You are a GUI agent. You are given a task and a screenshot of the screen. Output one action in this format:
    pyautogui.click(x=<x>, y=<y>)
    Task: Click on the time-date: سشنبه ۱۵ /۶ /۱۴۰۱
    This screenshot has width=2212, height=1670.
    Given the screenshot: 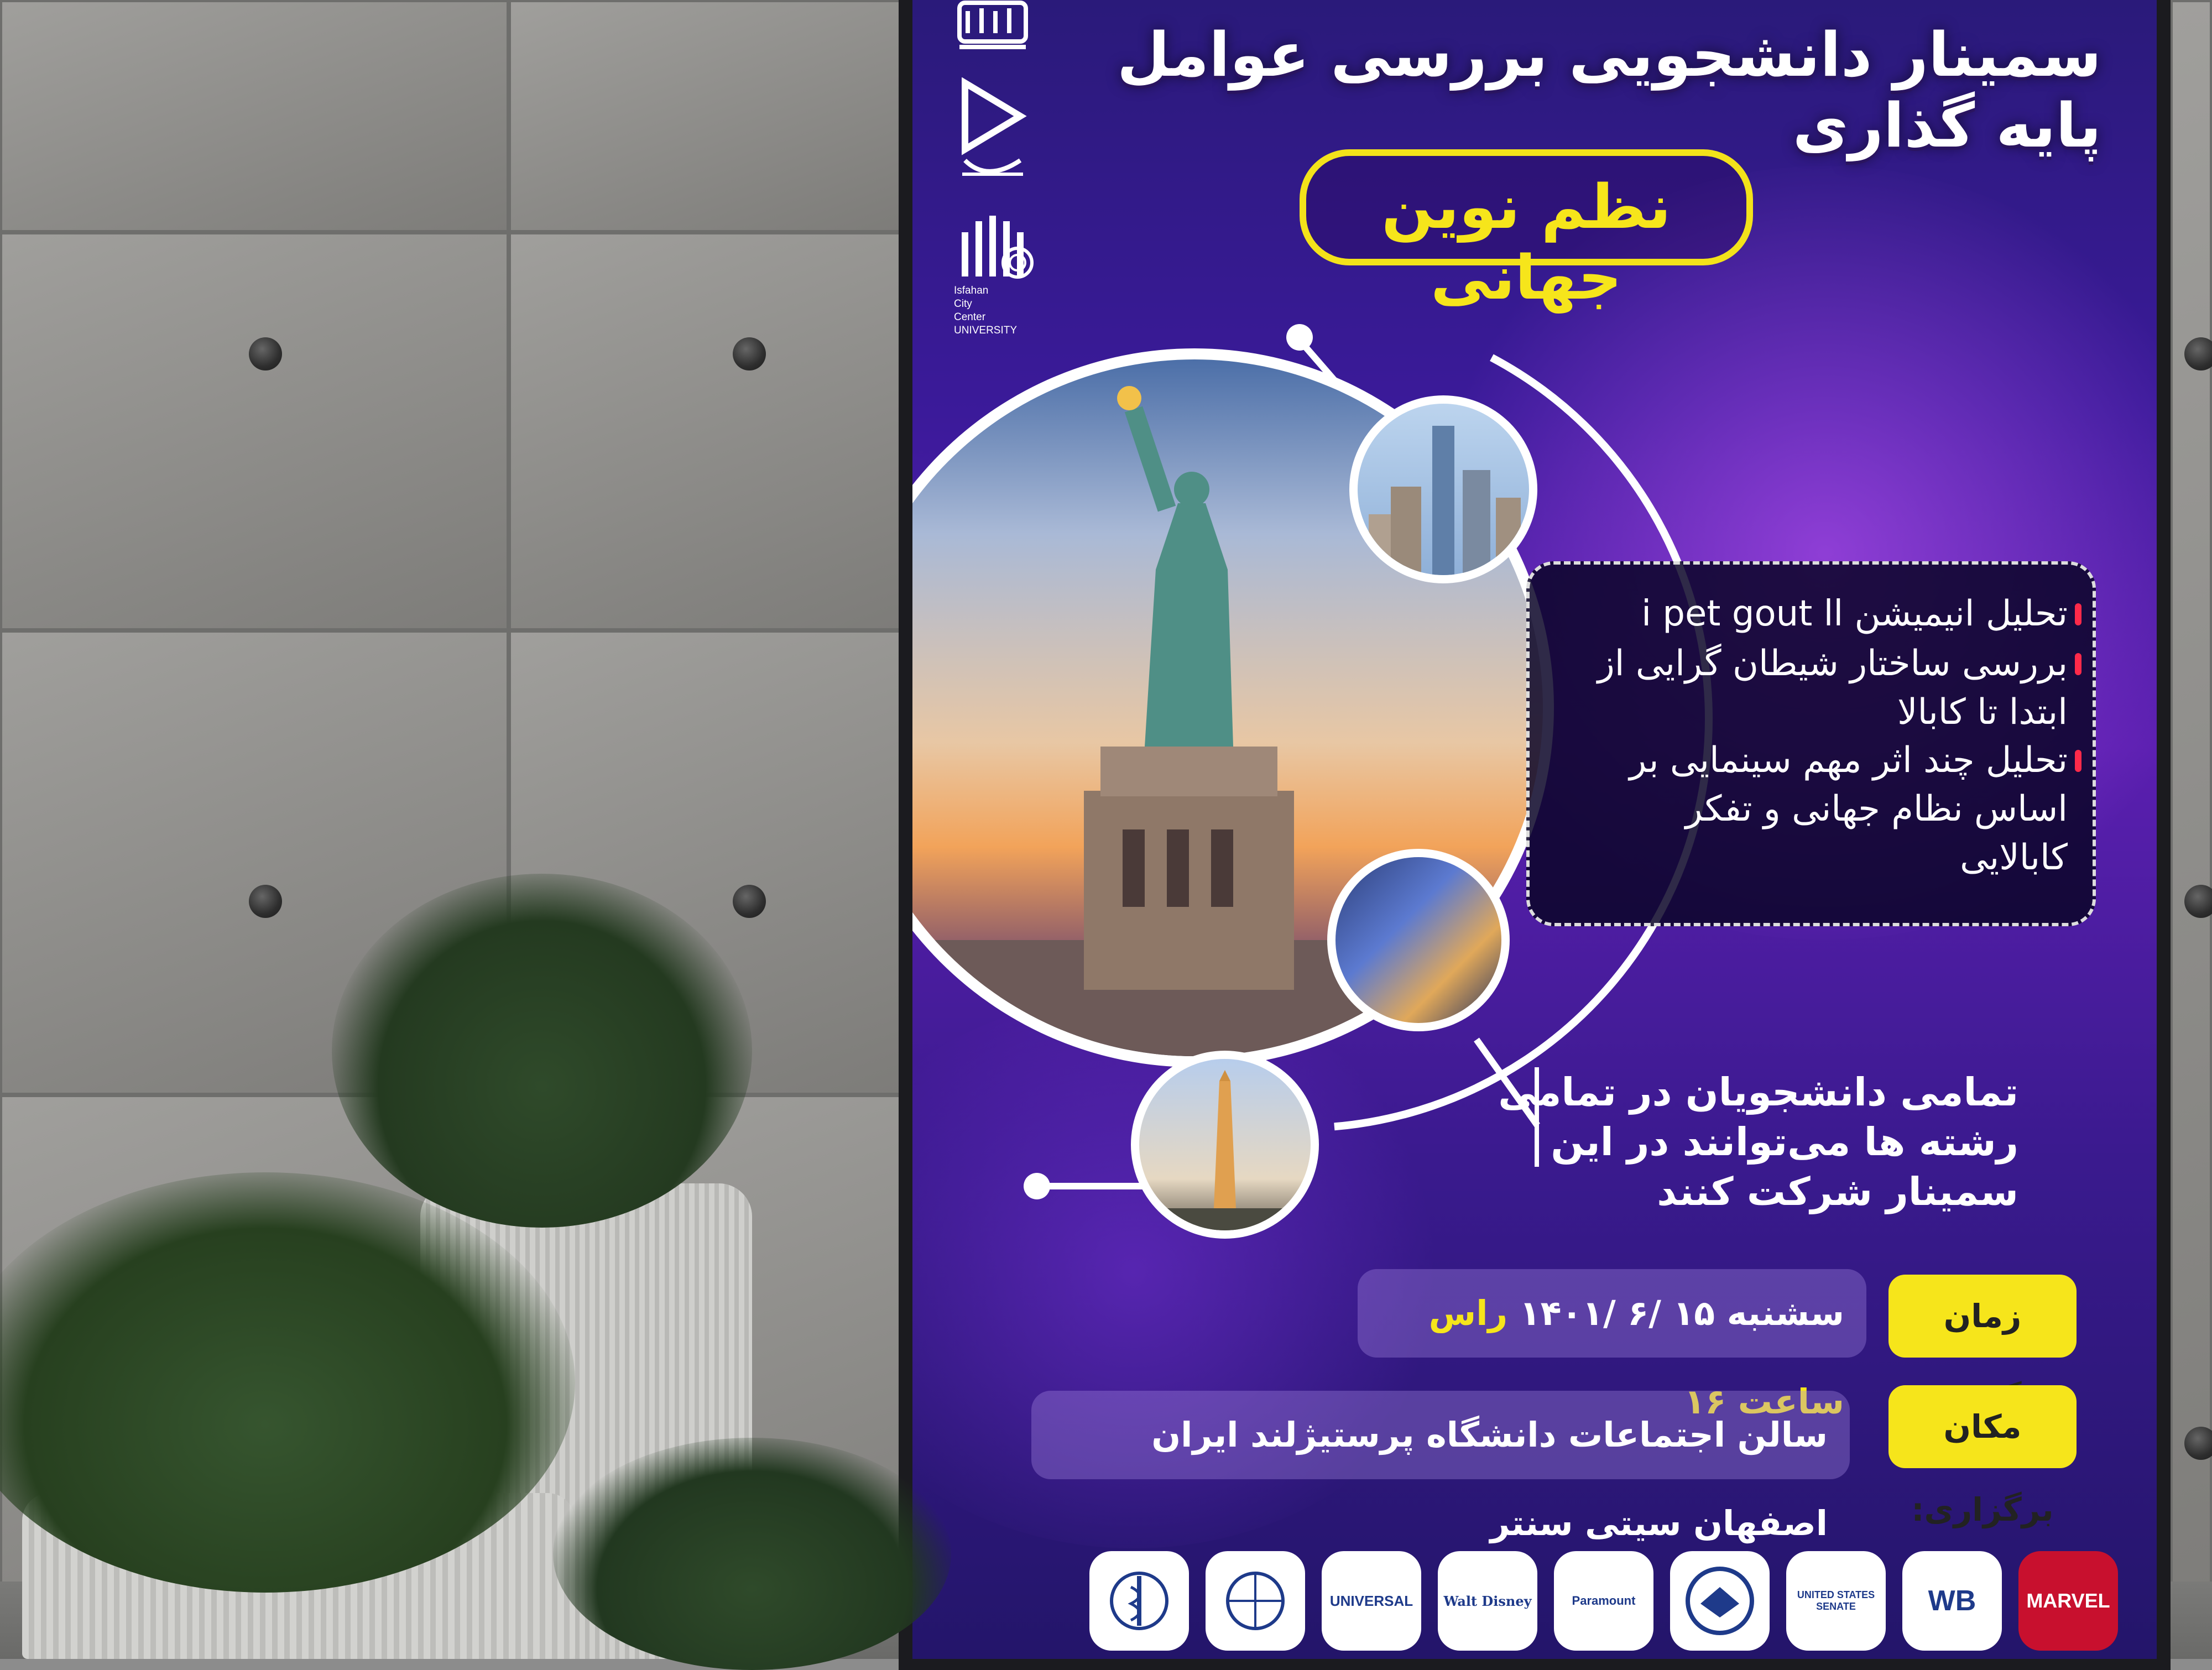 What is the action you would take?
    pyautogui.click(x=1682, y=1313)
    